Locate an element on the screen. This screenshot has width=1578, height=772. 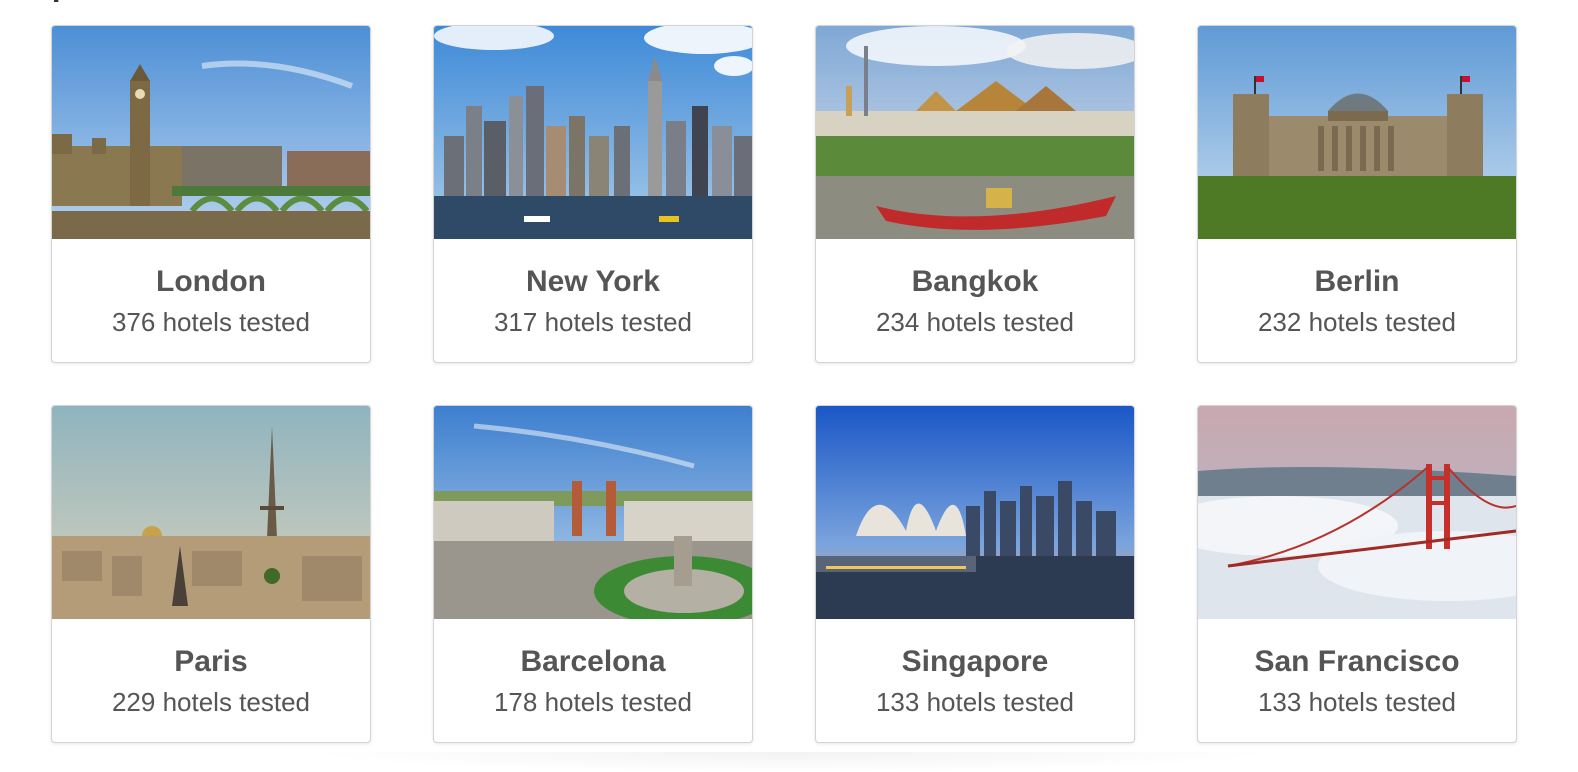
city-name: London is located at coordinates (211, 281).